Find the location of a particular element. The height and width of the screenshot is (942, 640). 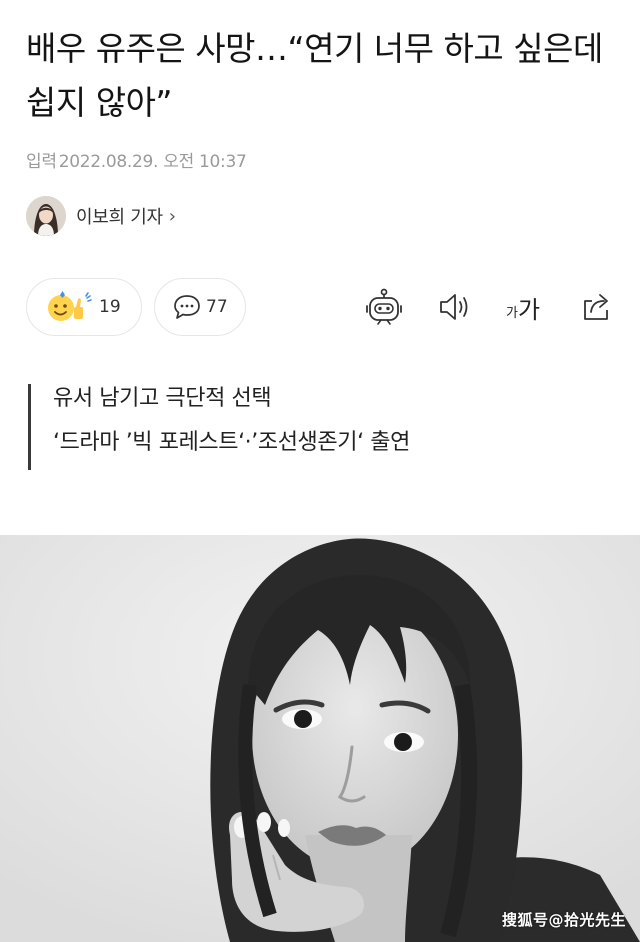

font-size-button: 가가 is located at coordinates (523, 307).